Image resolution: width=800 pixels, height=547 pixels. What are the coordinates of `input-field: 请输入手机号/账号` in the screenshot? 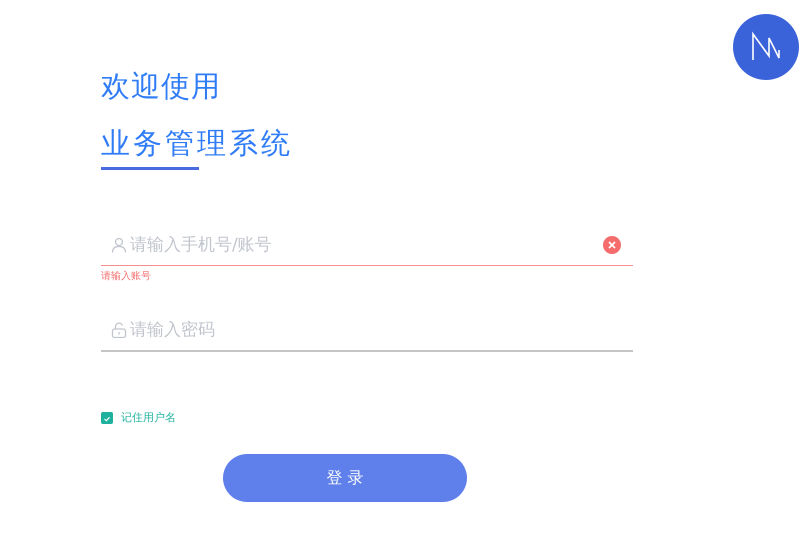 It's located at (366, 244).